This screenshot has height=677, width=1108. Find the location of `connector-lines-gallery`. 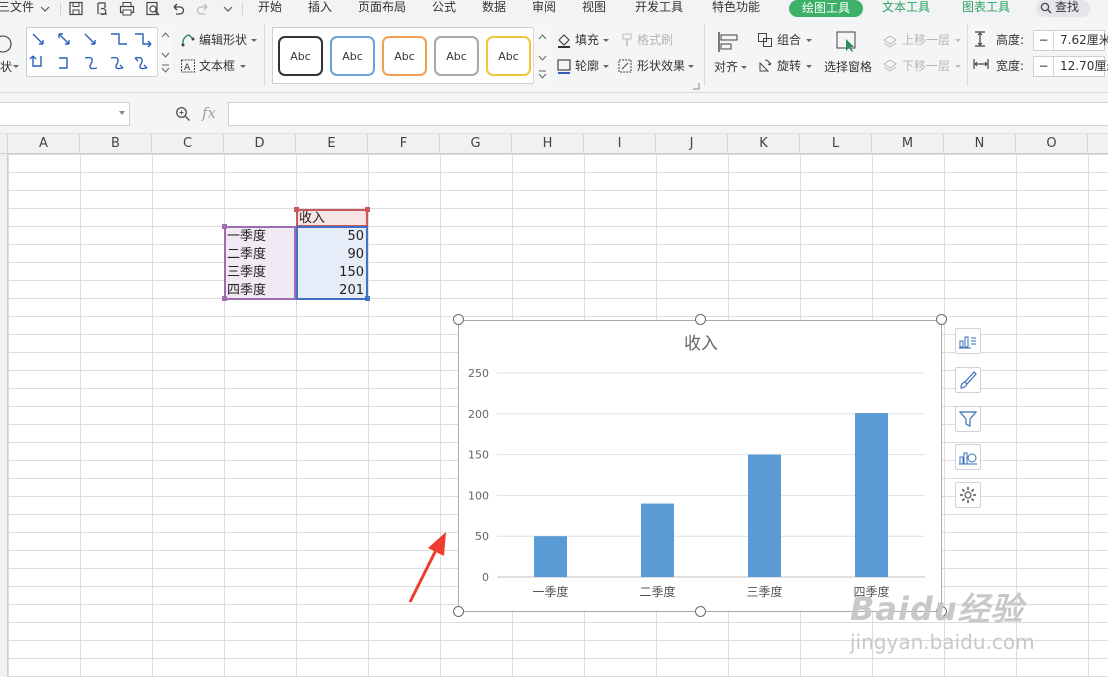

connector-lines-gallery is located at coordinates (99, 52).